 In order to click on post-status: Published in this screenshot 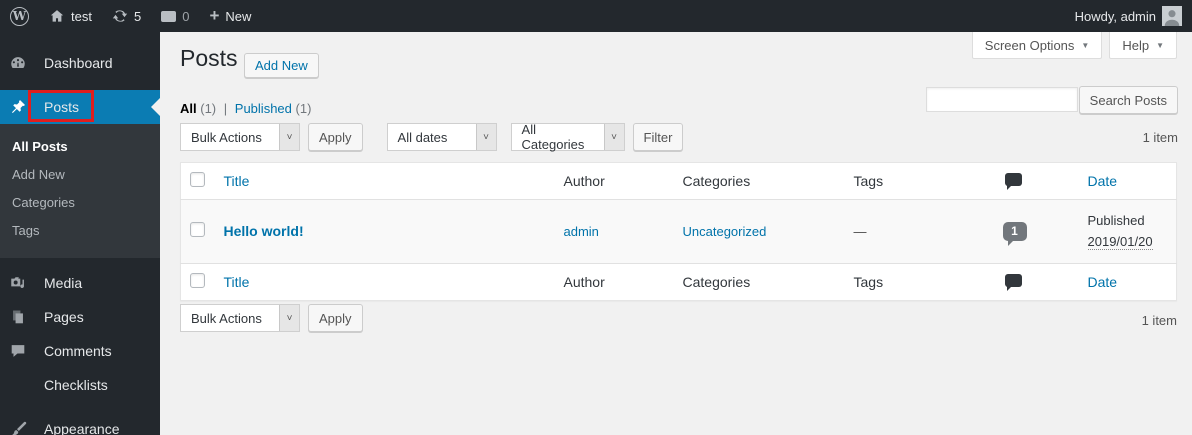, I will do `click(1116, 220)`.